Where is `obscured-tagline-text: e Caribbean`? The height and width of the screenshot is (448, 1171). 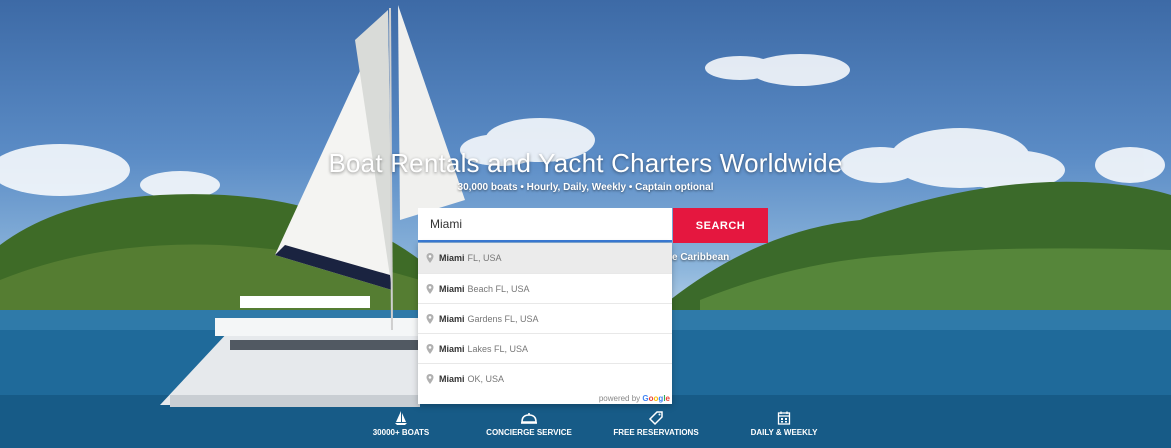
obscured-tagline-text: e Caribbean is located at coordinates (701, 257).